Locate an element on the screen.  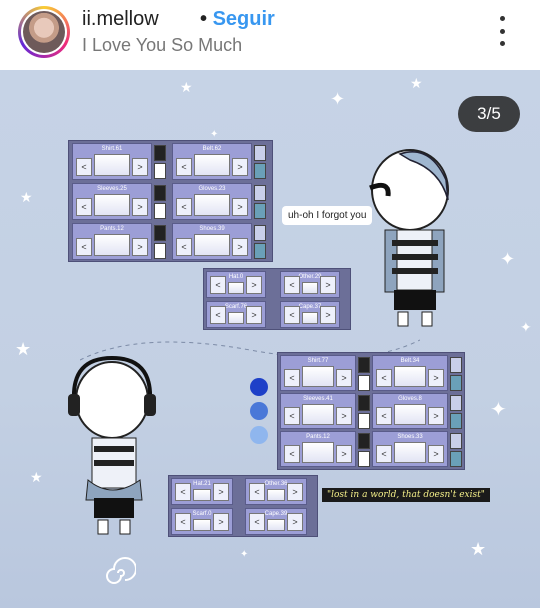
post-header: ii.mellow • Seguir I Love You So Much is located at coordinates (270, 35).